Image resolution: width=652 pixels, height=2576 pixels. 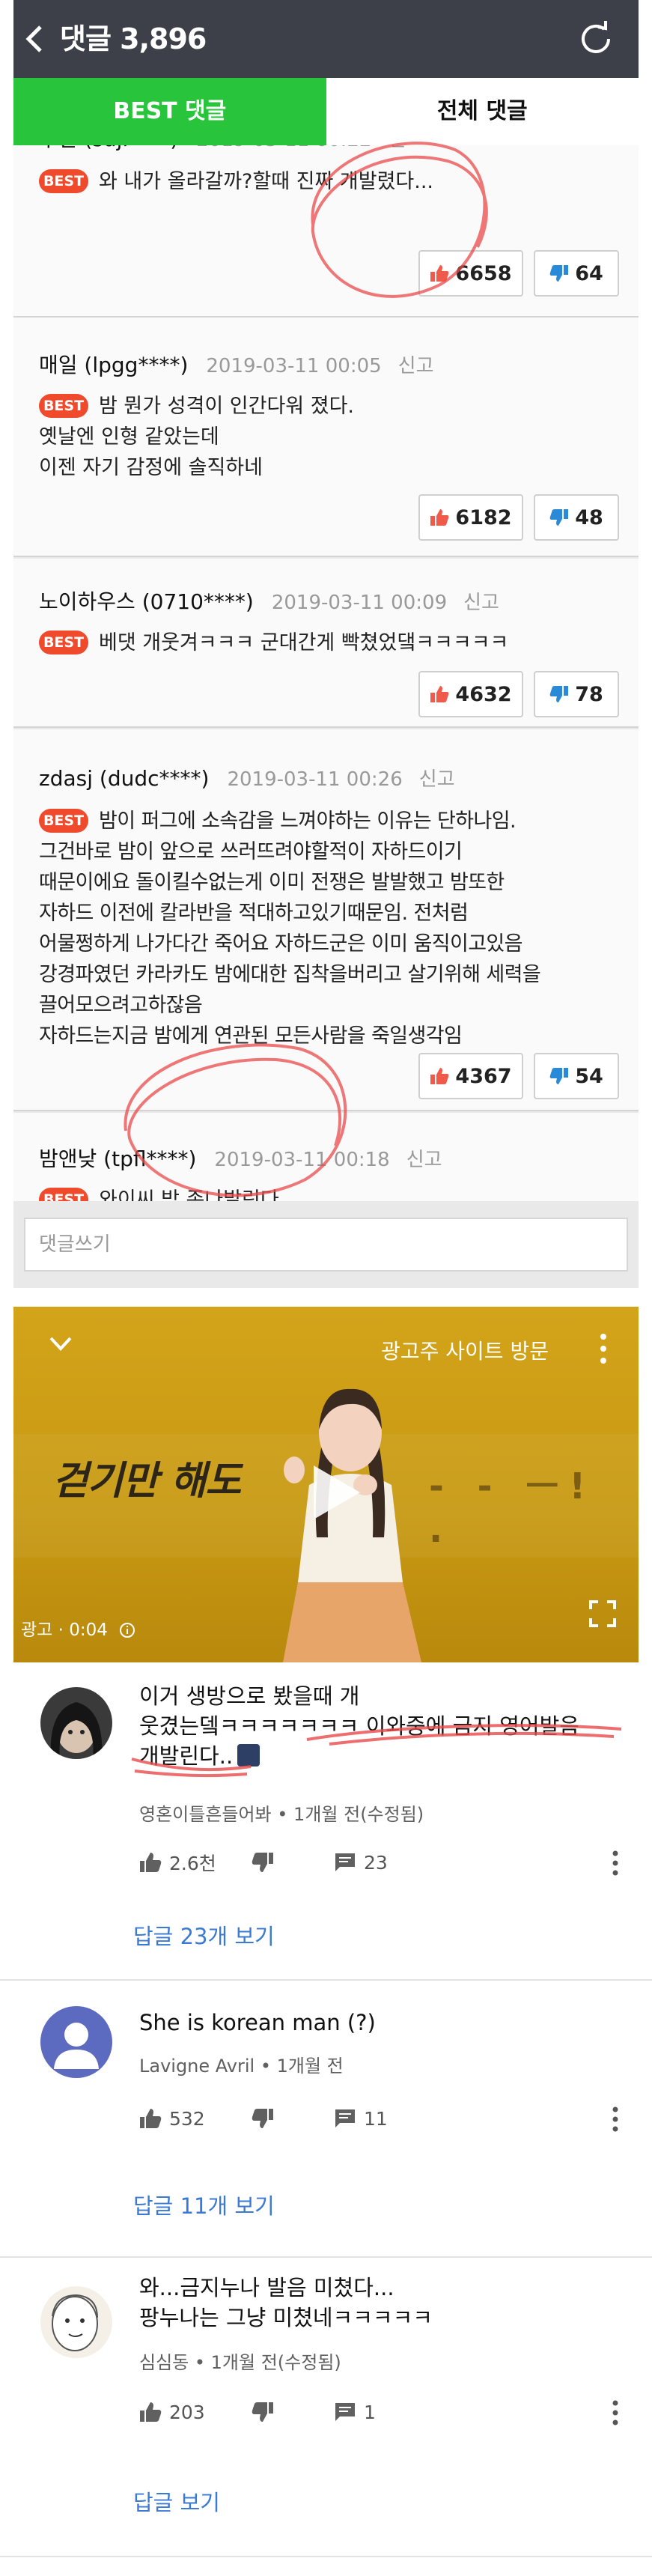 I want to click on comment-tabs: BEST 댓글 전체 댓글, so click(x=326, y=111).